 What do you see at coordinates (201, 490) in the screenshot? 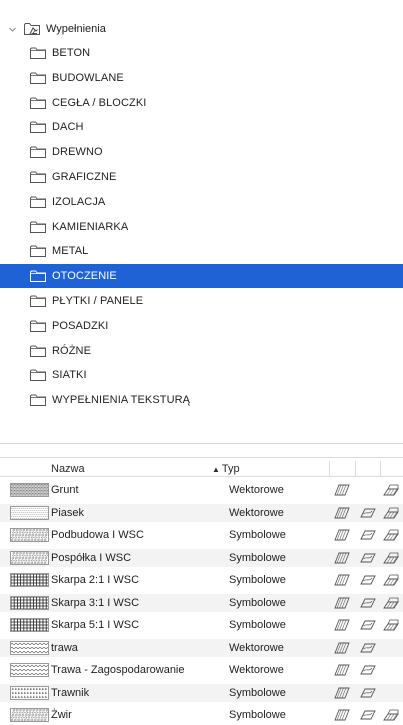
I see `table-row: Grunt Wektorowe` at bounding box center [201, 490].